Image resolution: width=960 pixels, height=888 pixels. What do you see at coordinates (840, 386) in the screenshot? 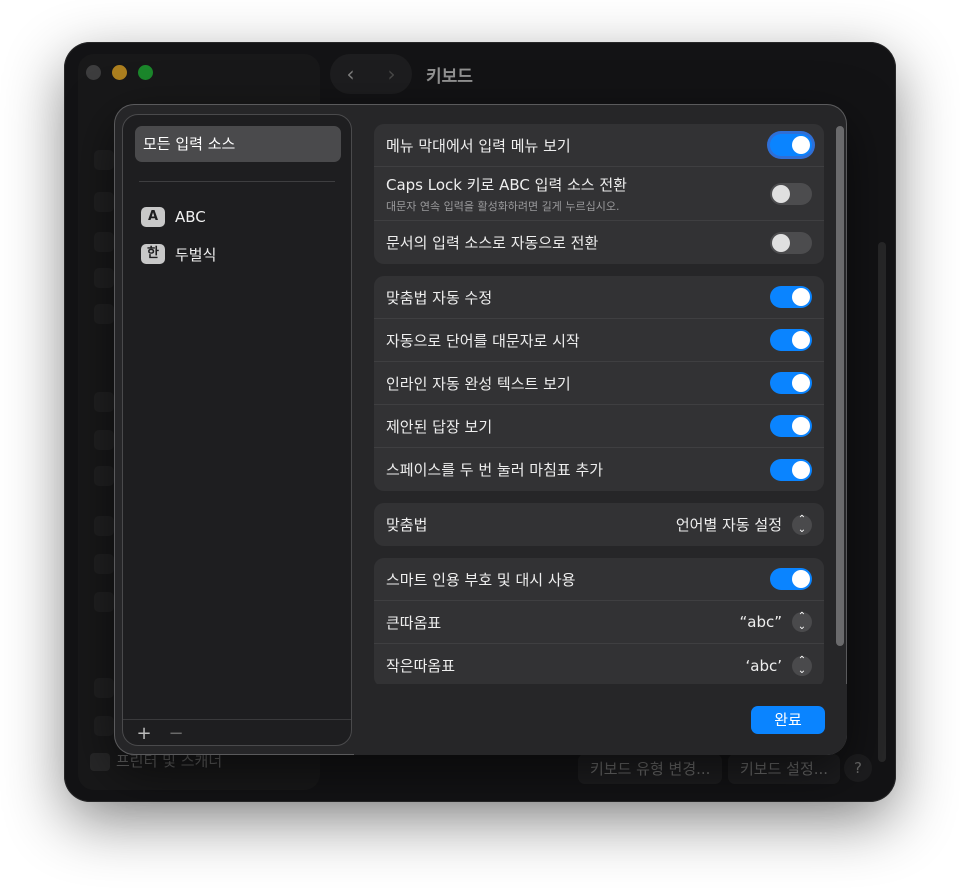
I see `sheet-scrollbar` at bounding box center [840, 386].